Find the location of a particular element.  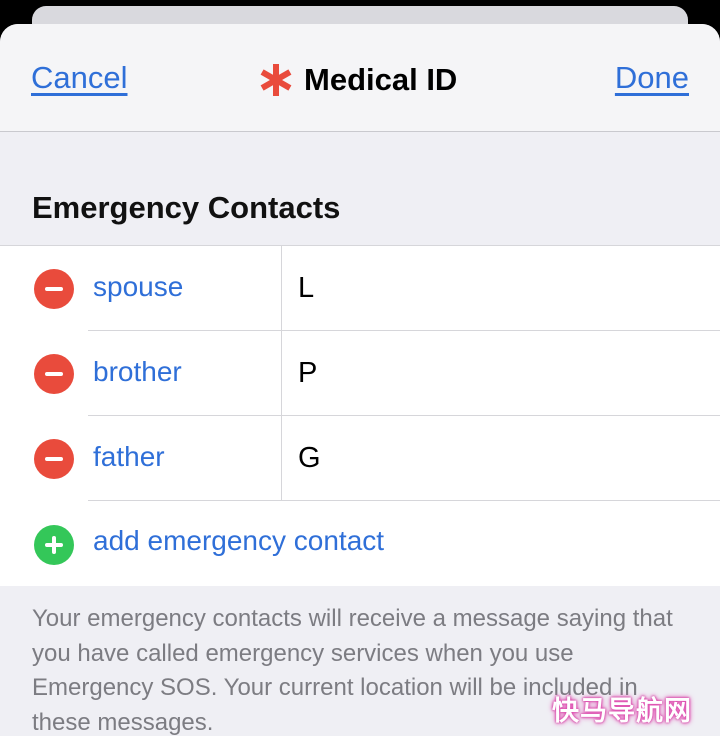

add-emergency-contact-button: add emergency contact is located at coordinates (360, 543).